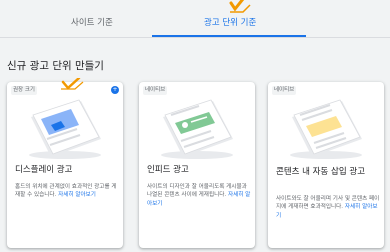 The height and width of the screenshot is (252, 390). I want to click on learn-more-link: 자세히 알아보기, so click(77, 195).